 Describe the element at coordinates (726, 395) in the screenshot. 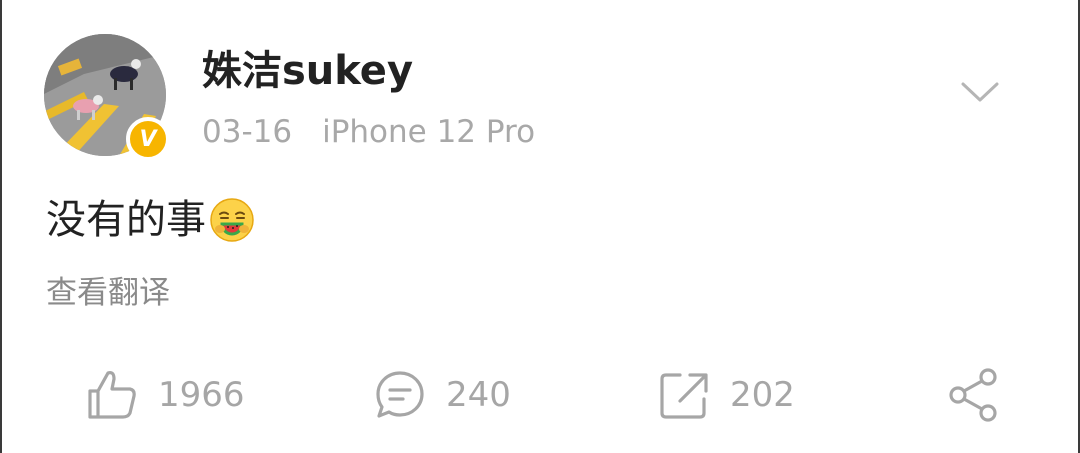

I see `repost-button: 202` at that location.